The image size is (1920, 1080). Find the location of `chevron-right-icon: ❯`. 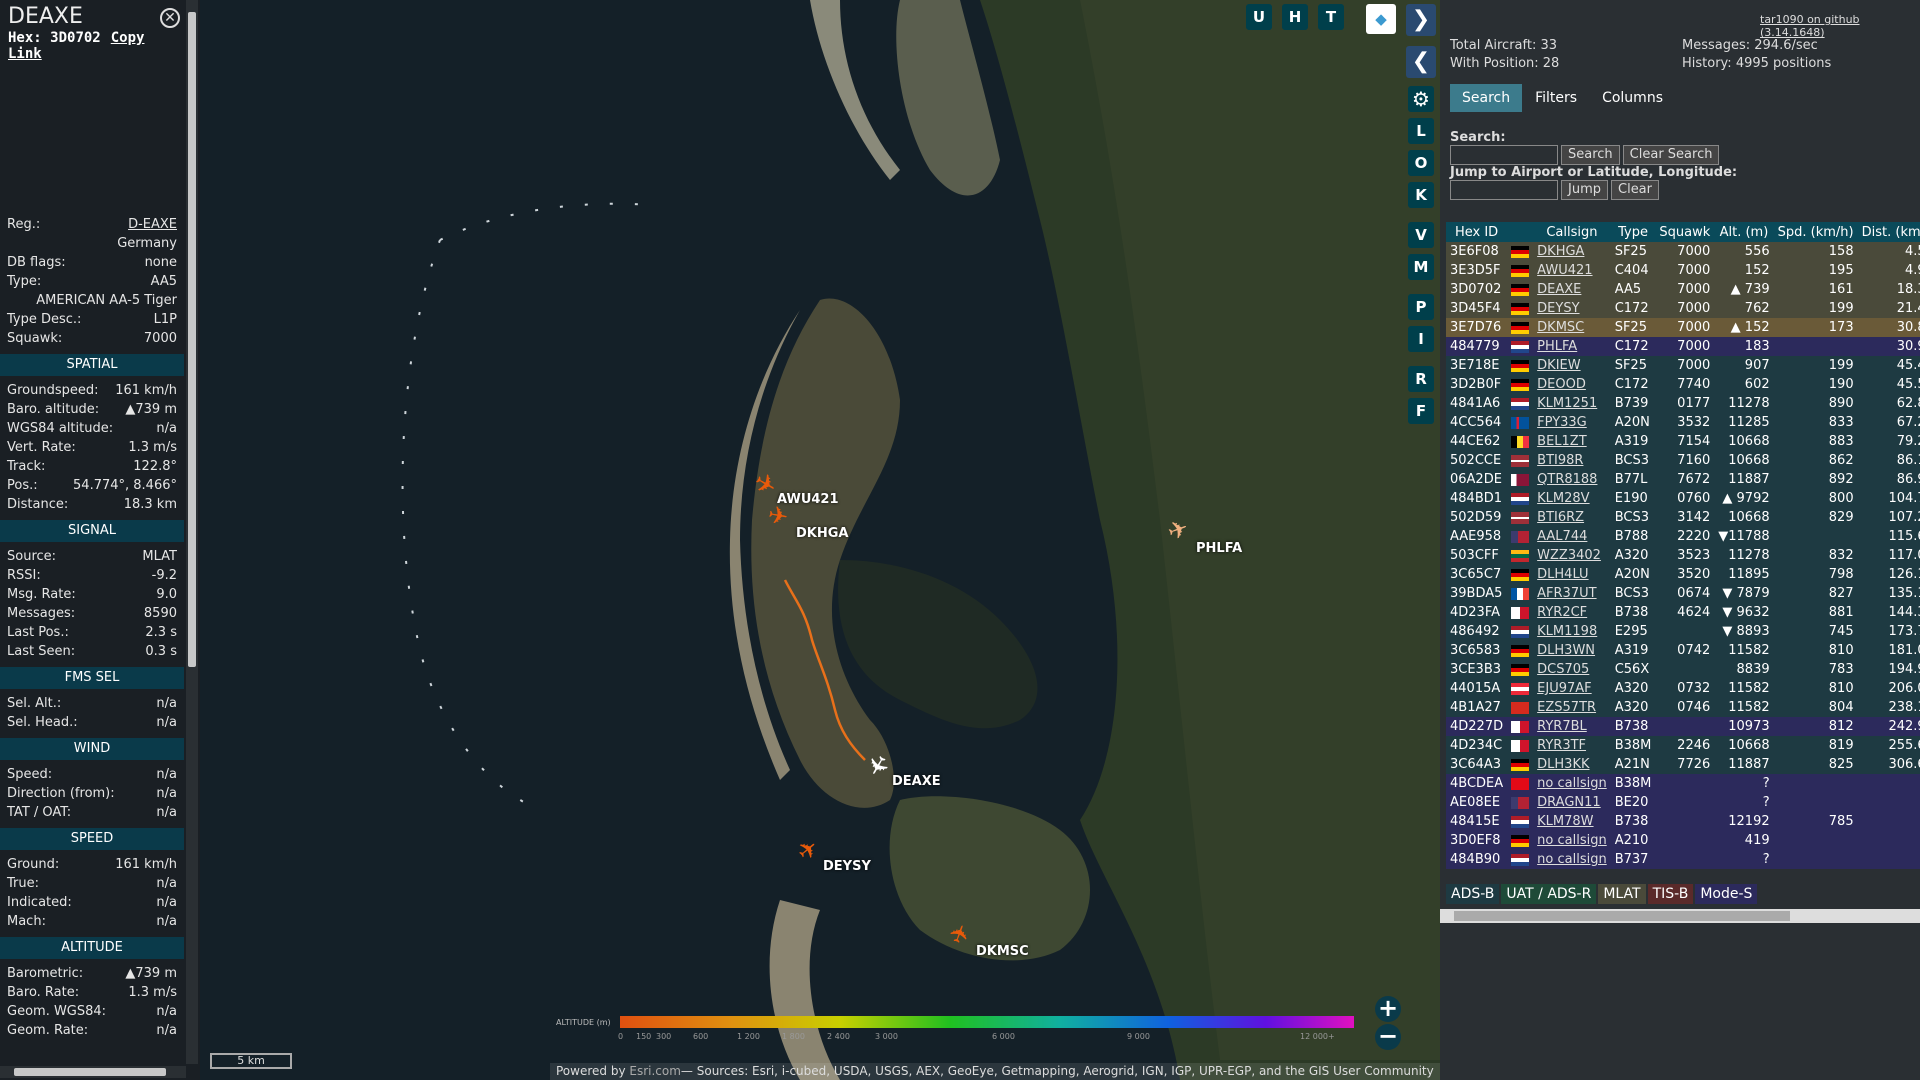

chevron-right-icon: ❯ is located at coordinates (1421, 20).